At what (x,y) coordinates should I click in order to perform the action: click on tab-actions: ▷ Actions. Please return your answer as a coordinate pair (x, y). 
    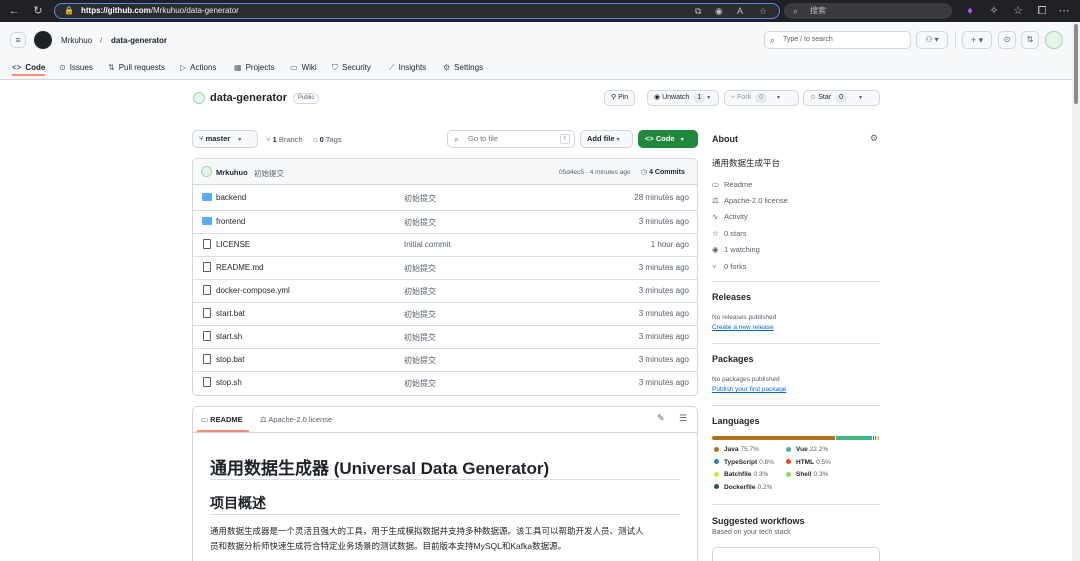
    Looking at the image, I should click on (198, 68).